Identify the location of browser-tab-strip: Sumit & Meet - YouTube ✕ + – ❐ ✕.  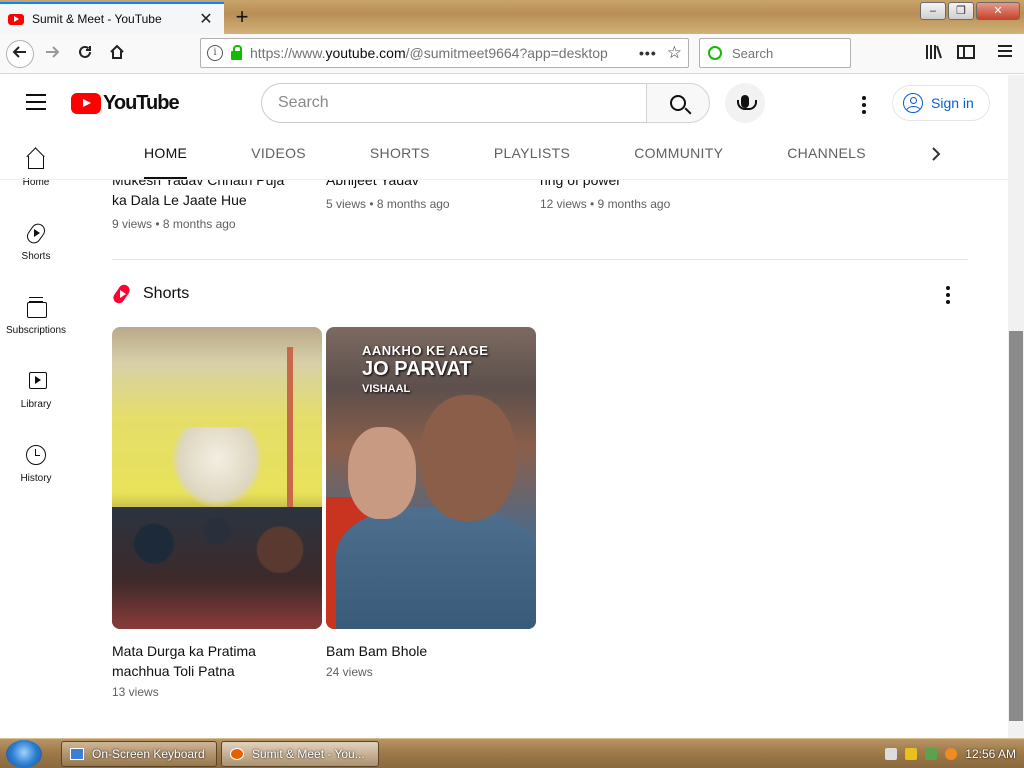
(512, 17).